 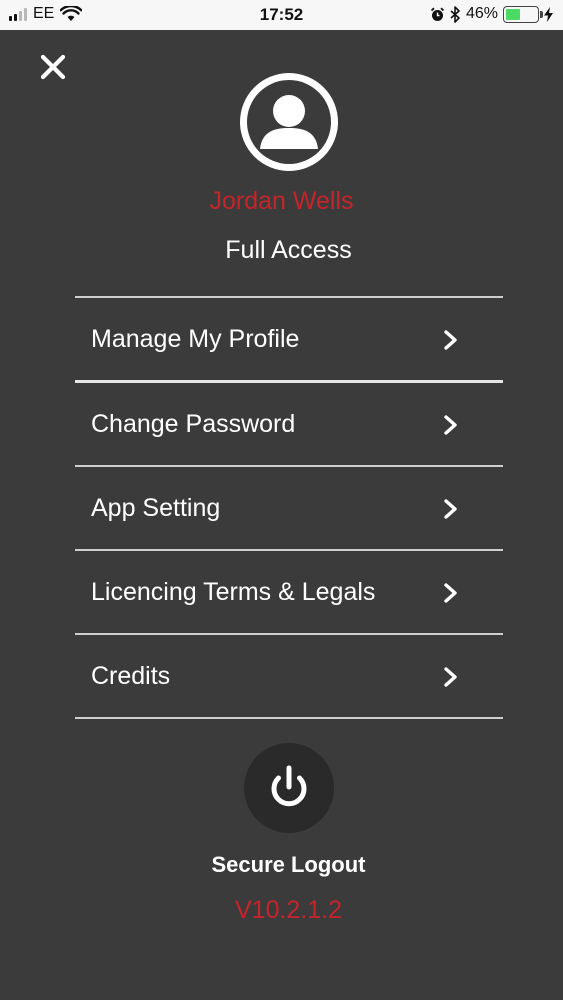 I want to click on menu-item-label: Change Password, so click(x=193, y=424).